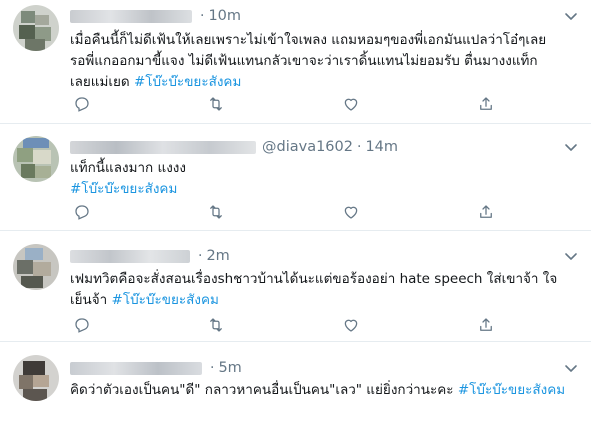 This screenshot has height=436, width=591. I want to click on timestamp: 5m, so click(229, 368).